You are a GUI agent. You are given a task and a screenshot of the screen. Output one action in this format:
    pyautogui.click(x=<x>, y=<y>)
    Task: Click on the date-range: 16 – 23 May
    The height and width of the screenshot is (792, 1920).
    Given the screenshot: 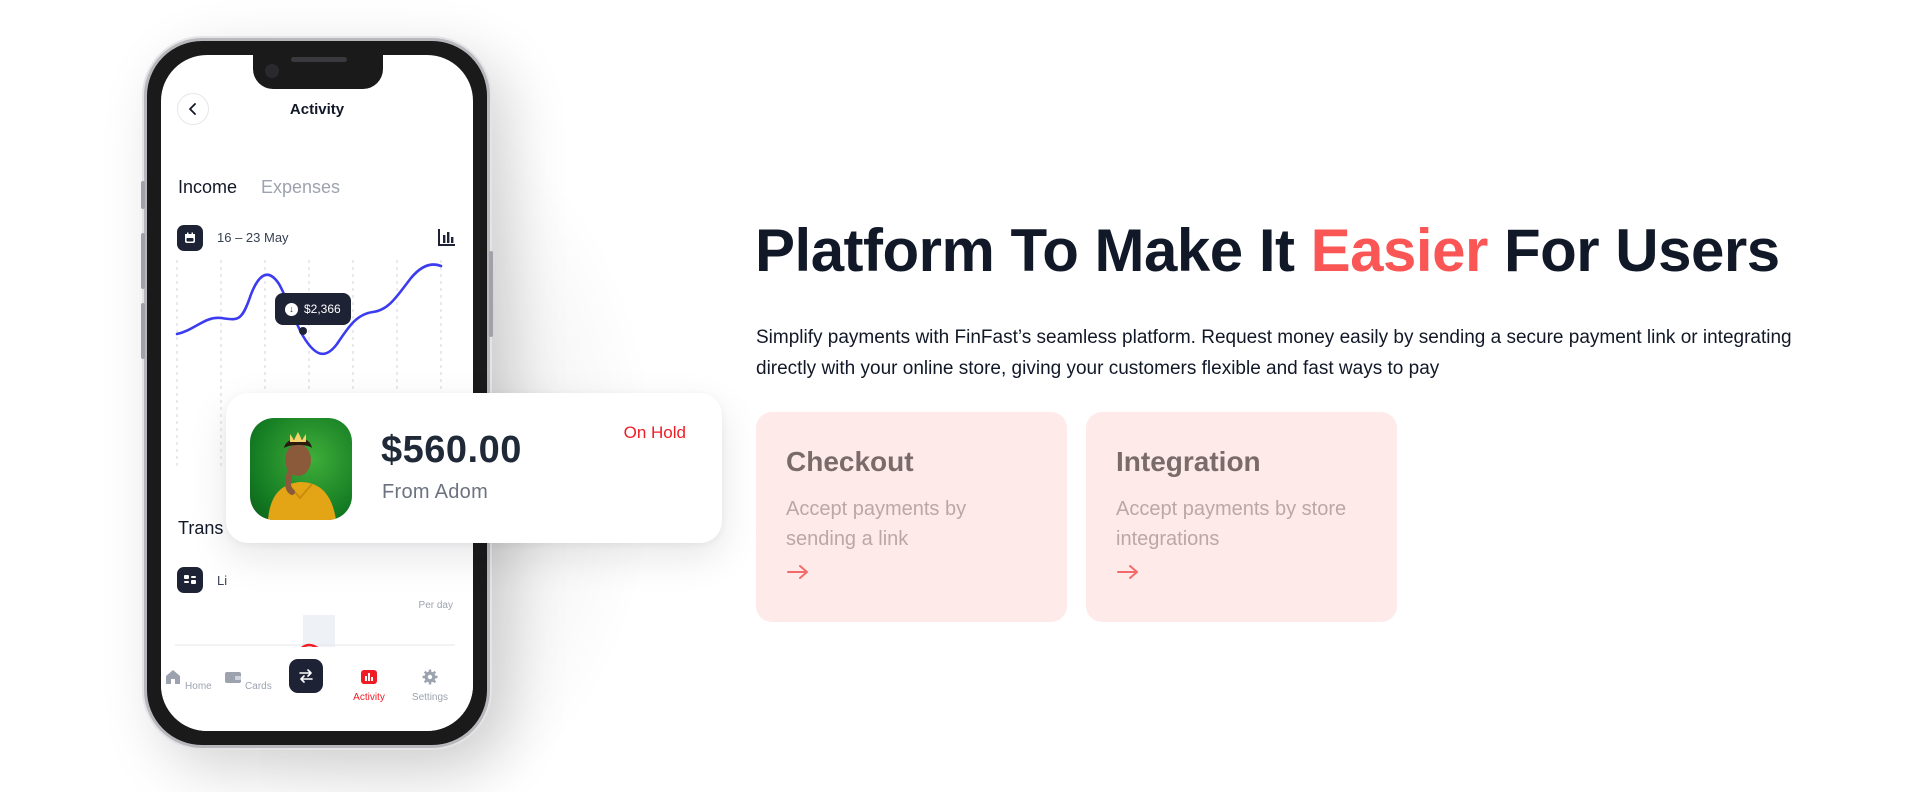 What is the action you would take?
    pyautogui.click(x=253, y=237)
    